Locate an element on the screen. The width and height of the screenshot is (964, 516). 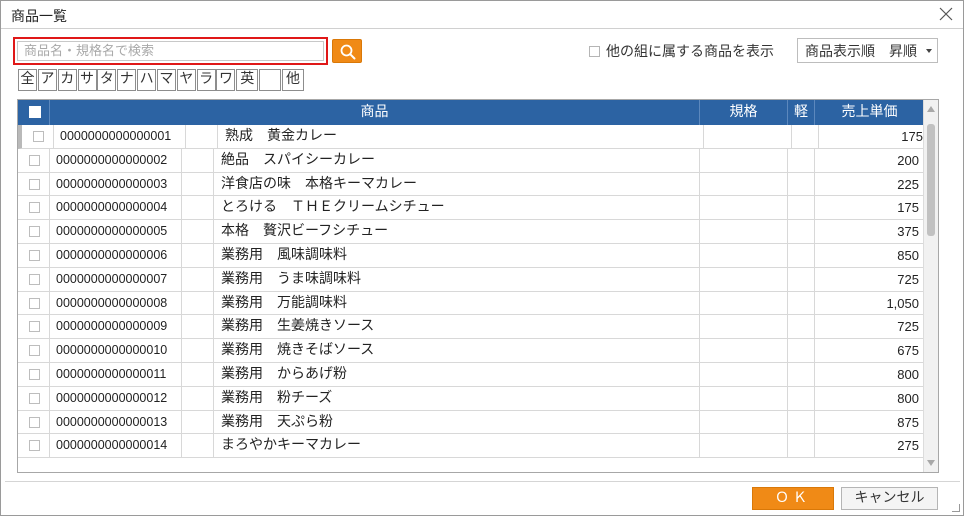
product-code-cell: 0000000000000009 is located at coordinates (116, 327).